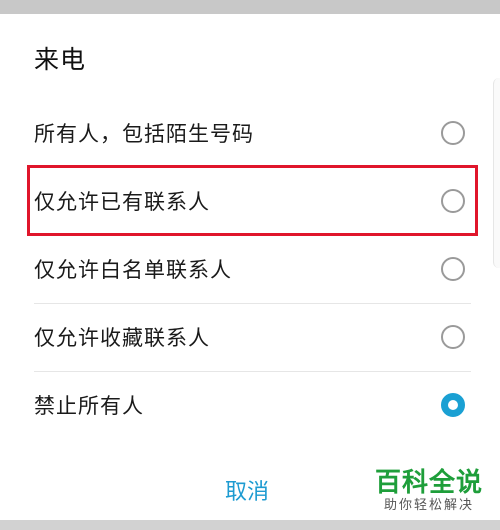 The image size is (500, 530). I want to click on option-label: 所有人，包括陌生号码, so click(144, 134).